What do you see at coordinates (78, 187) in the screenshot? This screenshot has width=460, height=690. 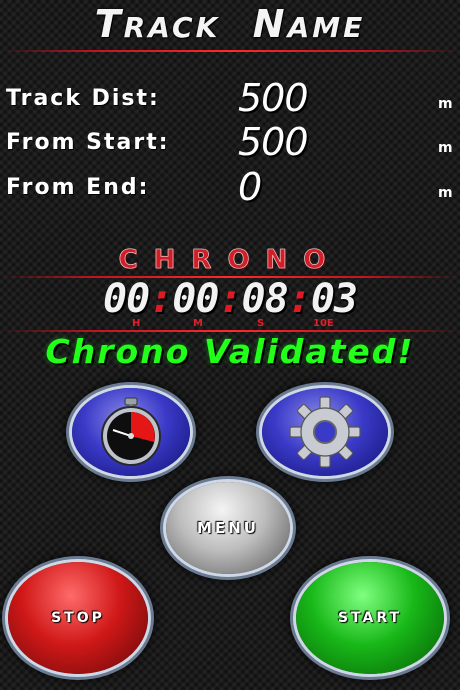 I see `from-end-label: From End:` at bounding box center [78, 187].